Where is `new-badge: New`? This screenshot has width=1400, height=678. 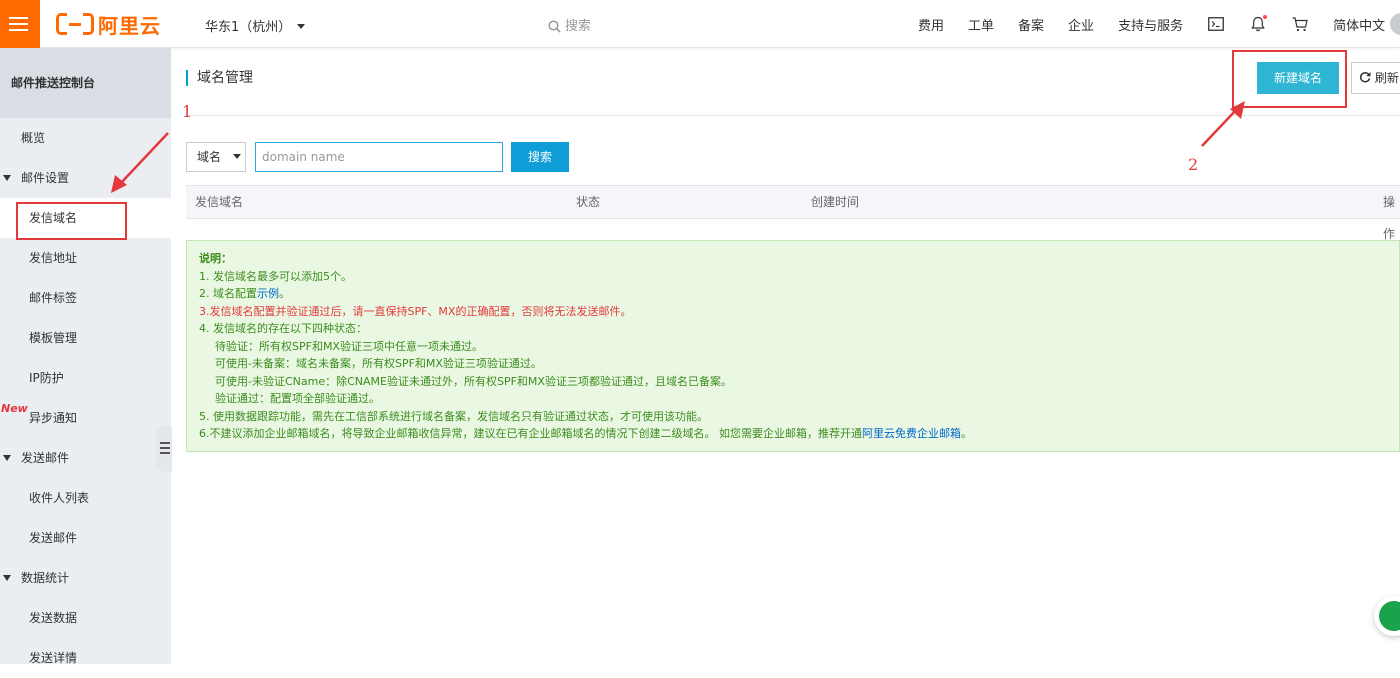
new-badge: New is located at coordinates (14, 408).